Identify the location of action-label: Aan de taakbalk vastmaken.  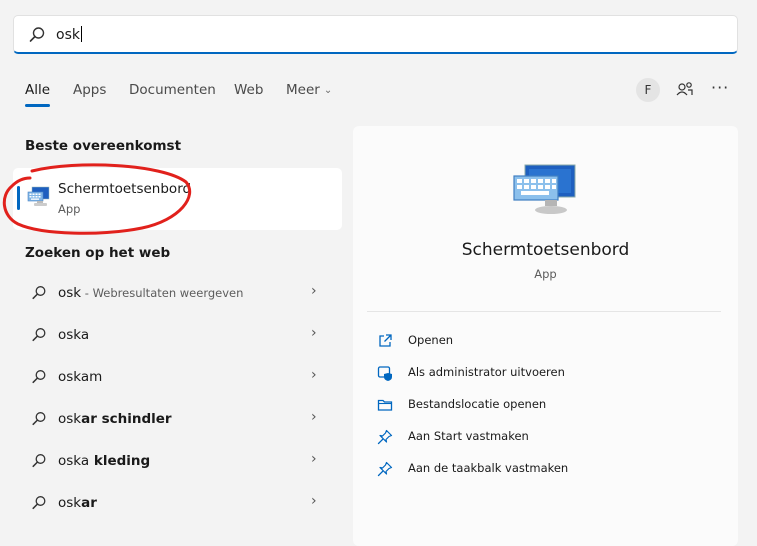
(488, 468).